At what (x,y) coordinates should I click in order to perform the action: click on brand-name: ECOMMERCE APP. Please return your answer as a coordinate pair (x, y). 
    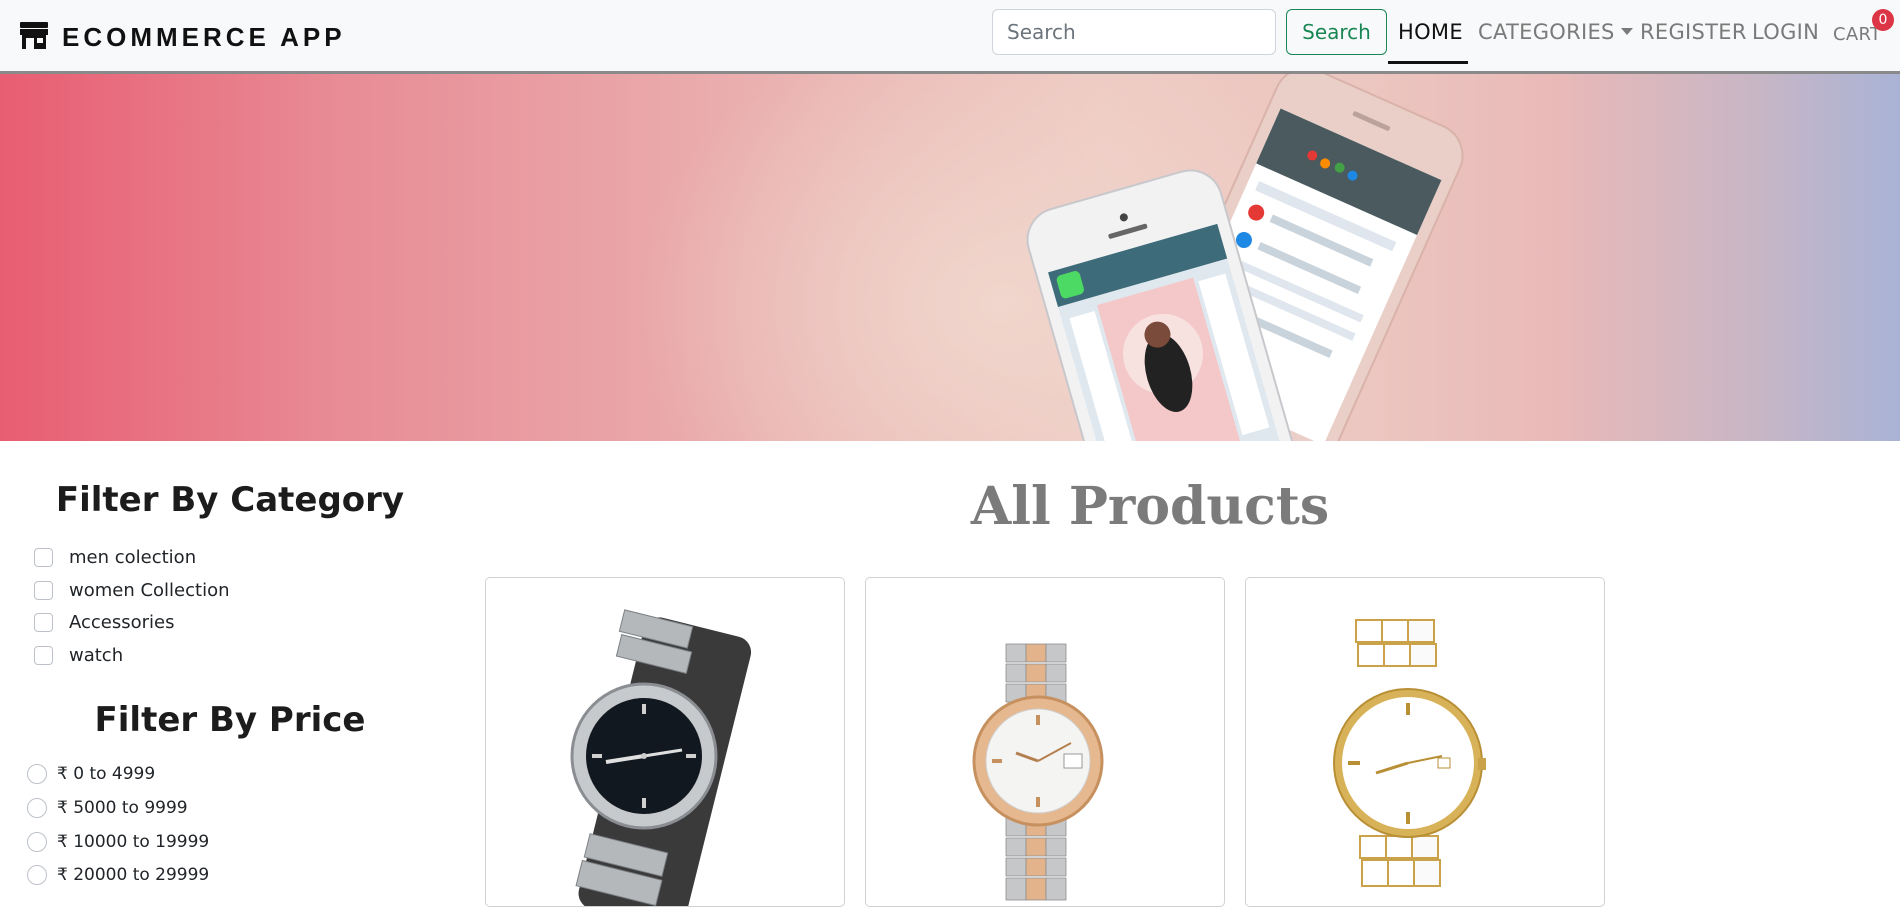
    Looking at the image, I should click on (204, 36).